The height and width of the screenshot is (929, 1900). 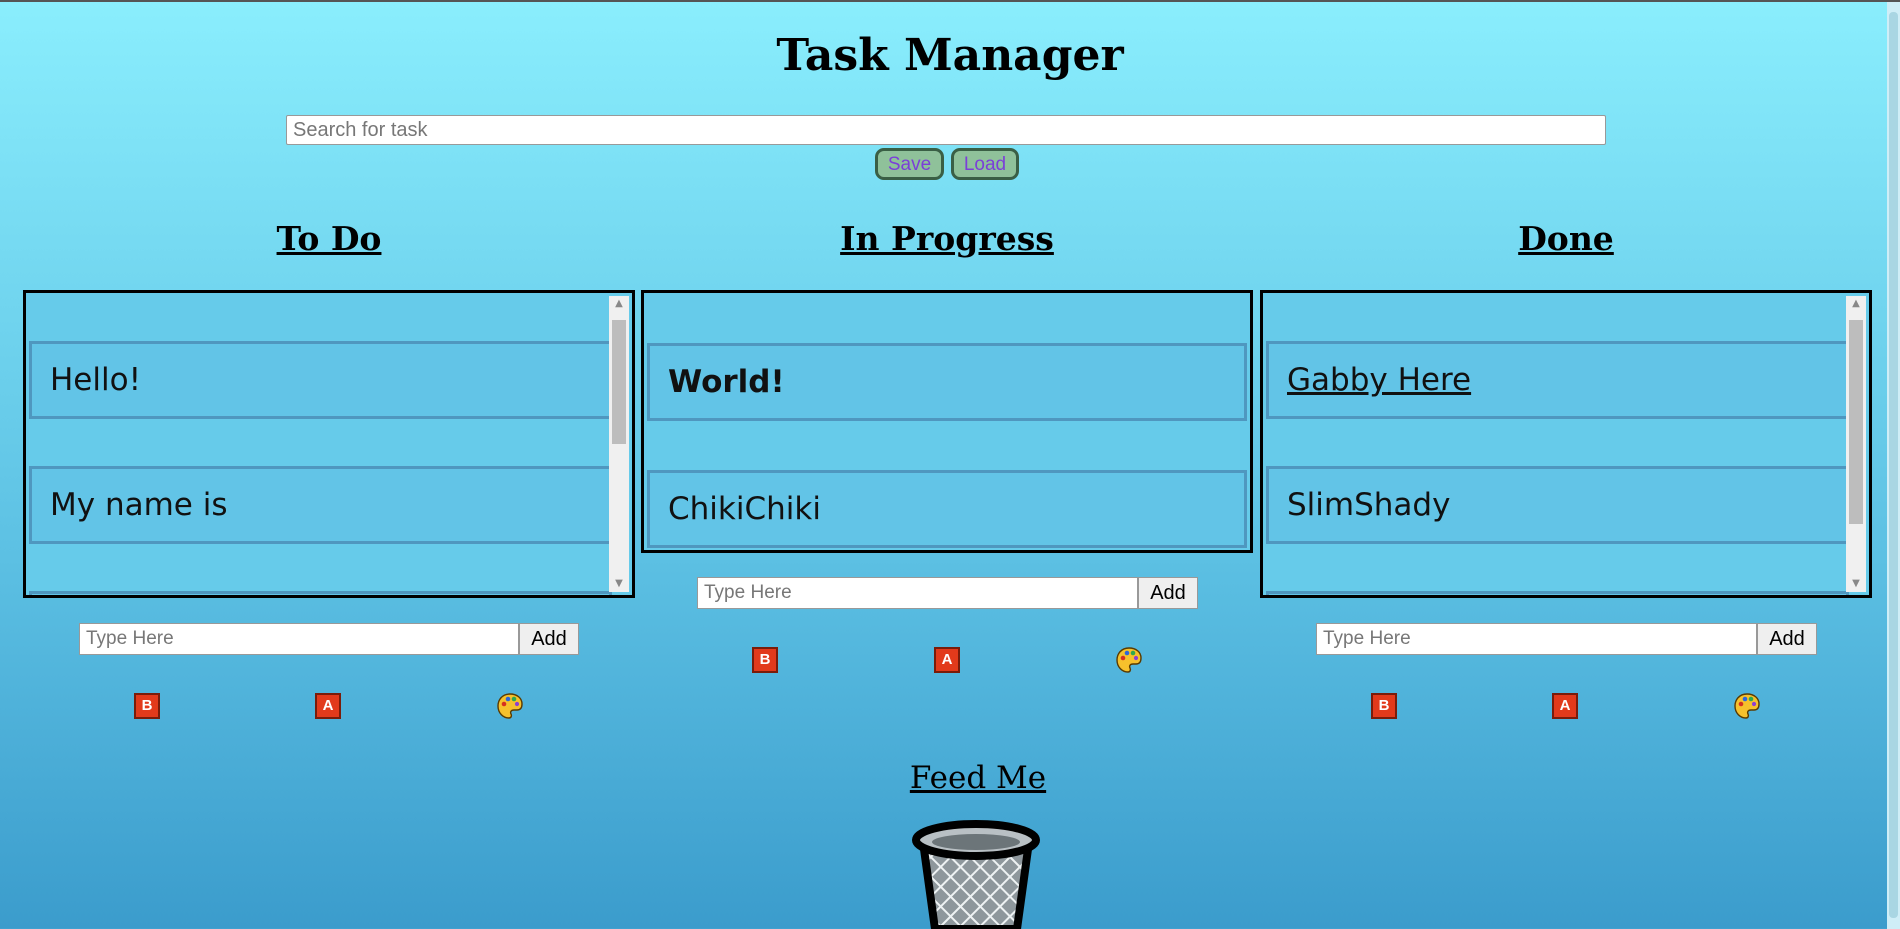 What do you see at coordinates (299, 639) in the screenshot?
I see `todo-task-input` at bounding box center [299, 639].